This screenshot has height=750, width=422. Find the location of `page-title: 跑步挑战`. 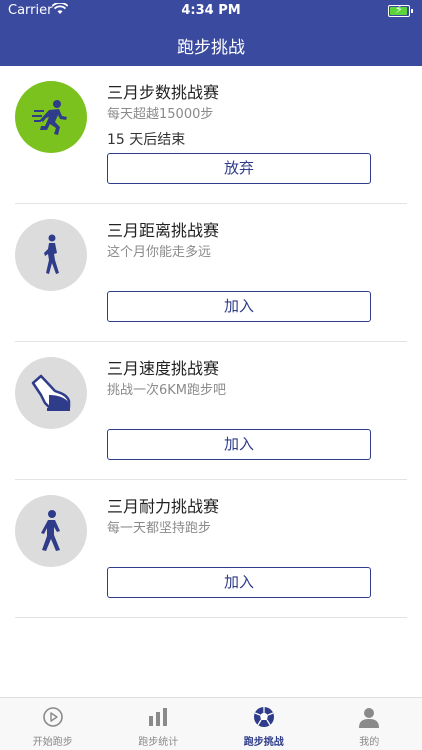

page-title: 跑步挑战 is located at coordinates (211, 48).